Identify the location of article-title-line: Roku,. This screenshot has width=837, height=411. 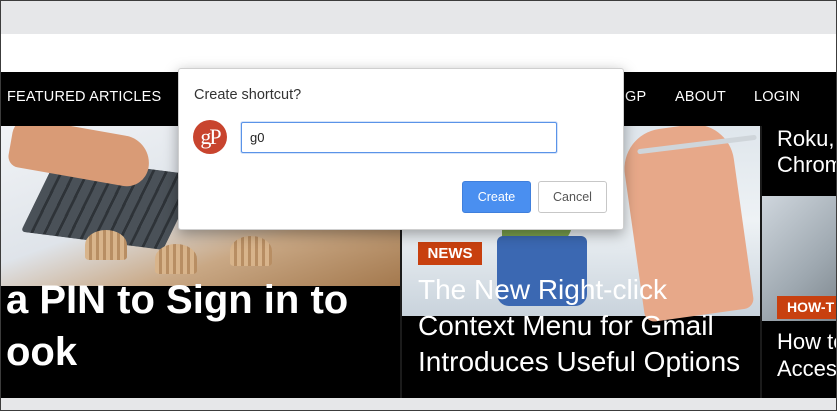
(806, 138).